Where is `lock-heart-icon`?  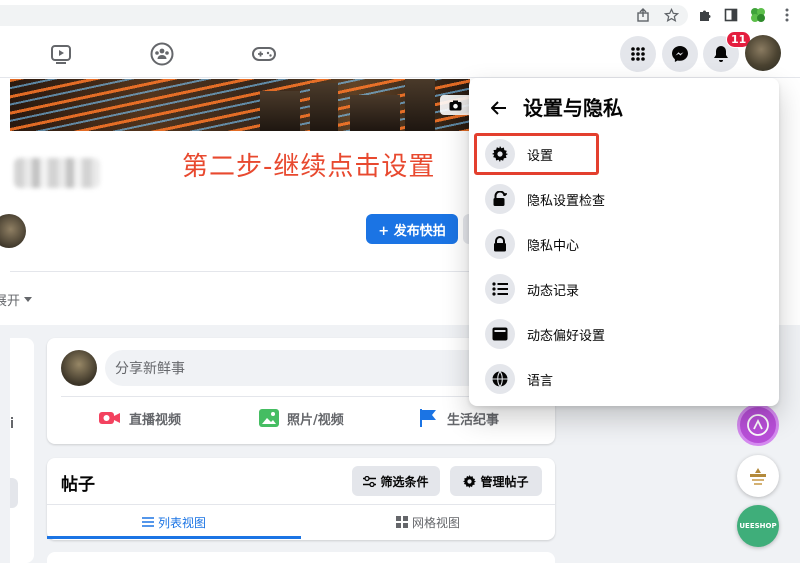
lock-heart-icon is located at coordinates (500, 199).